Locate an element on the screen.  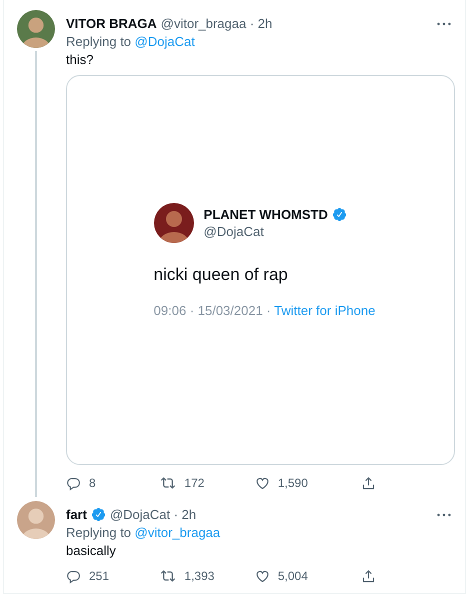
reply-count: 8 is located at coordinates (92, 483).